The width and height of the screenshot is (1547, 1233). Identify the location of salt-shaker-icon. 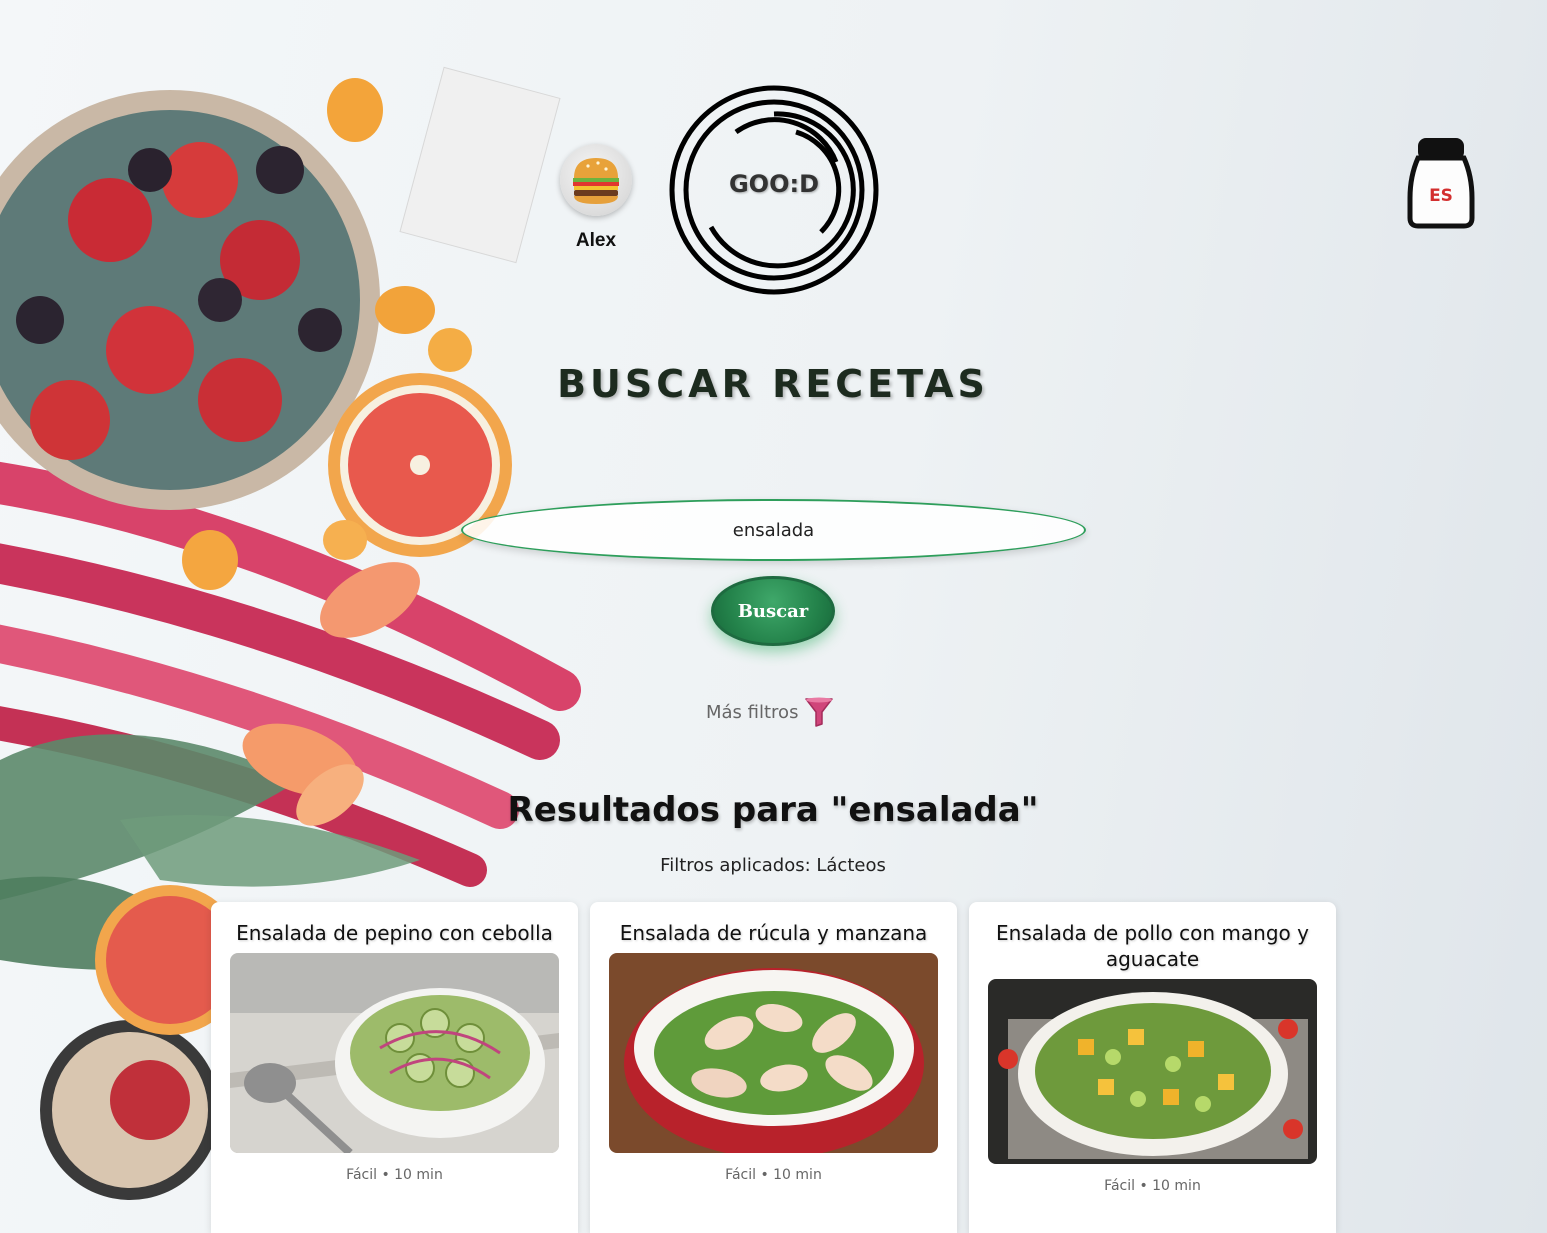
(1441, 183).